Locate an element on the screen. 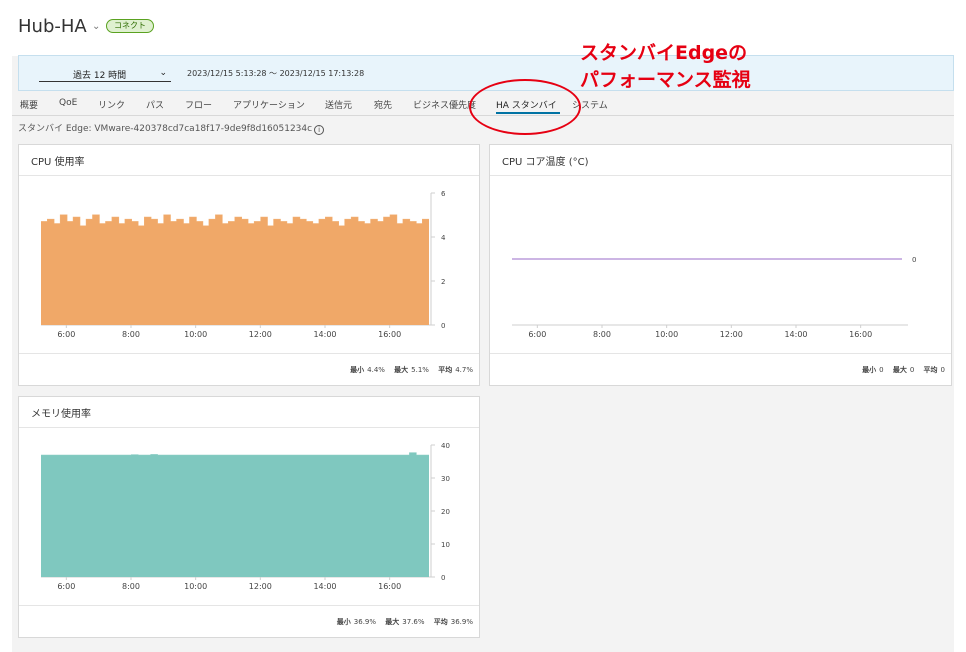 The height and width of the screenshot is (652, 966). annotation-line-1: スタンバイEdgeの is located at coordinates (664, 53).